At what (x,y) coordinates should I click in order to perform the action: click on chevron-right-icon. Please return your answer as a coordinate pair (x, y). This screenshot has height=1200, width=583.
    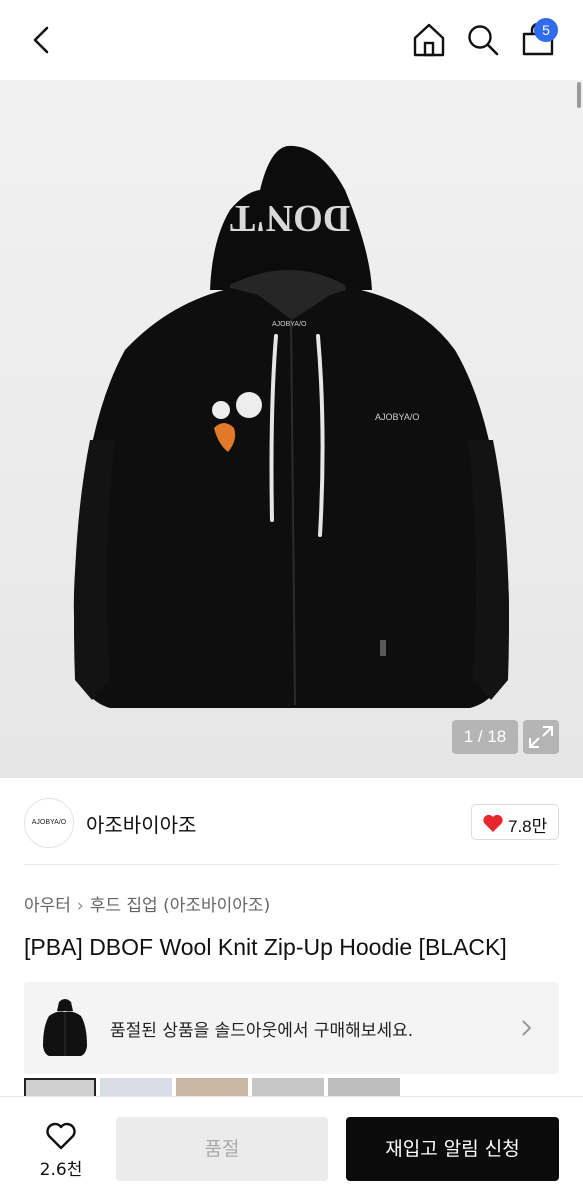
    Looking at the image, I should click on (527, 1028).